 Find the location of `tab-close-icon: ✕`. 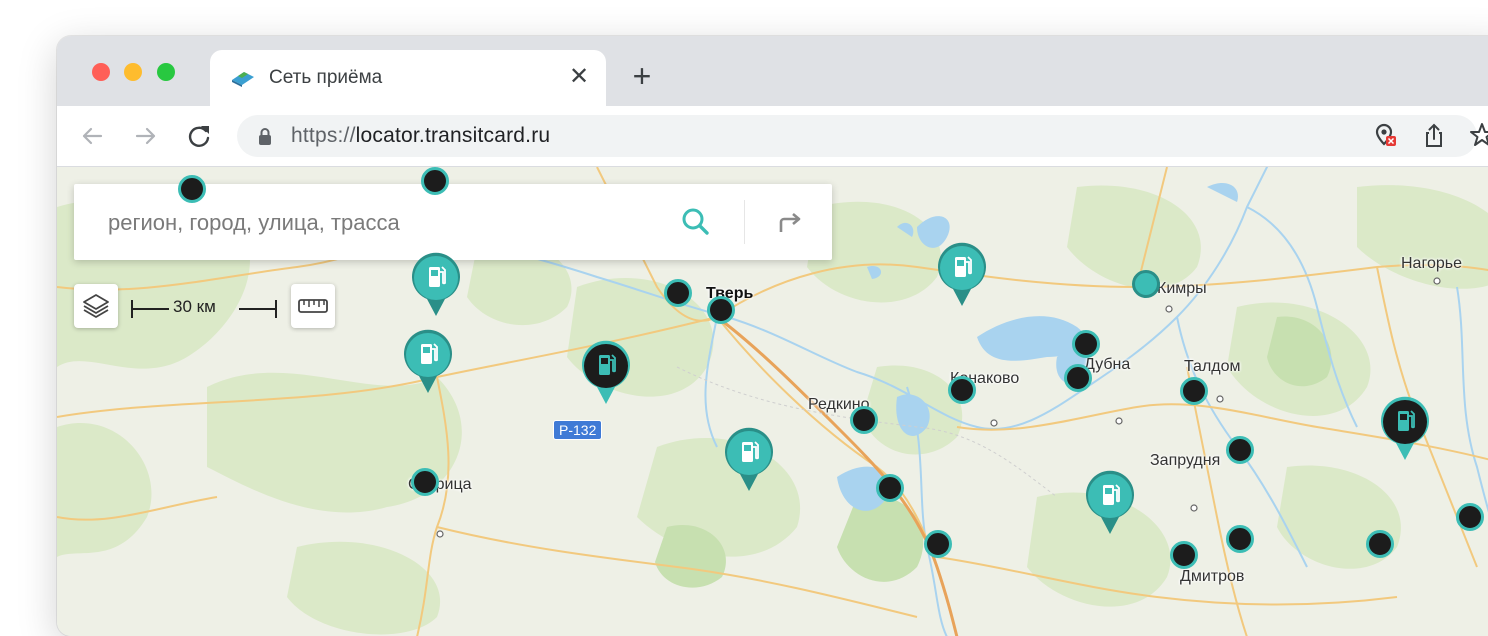

tab-close-icon: ✕ is located at coordinates (579, 77).